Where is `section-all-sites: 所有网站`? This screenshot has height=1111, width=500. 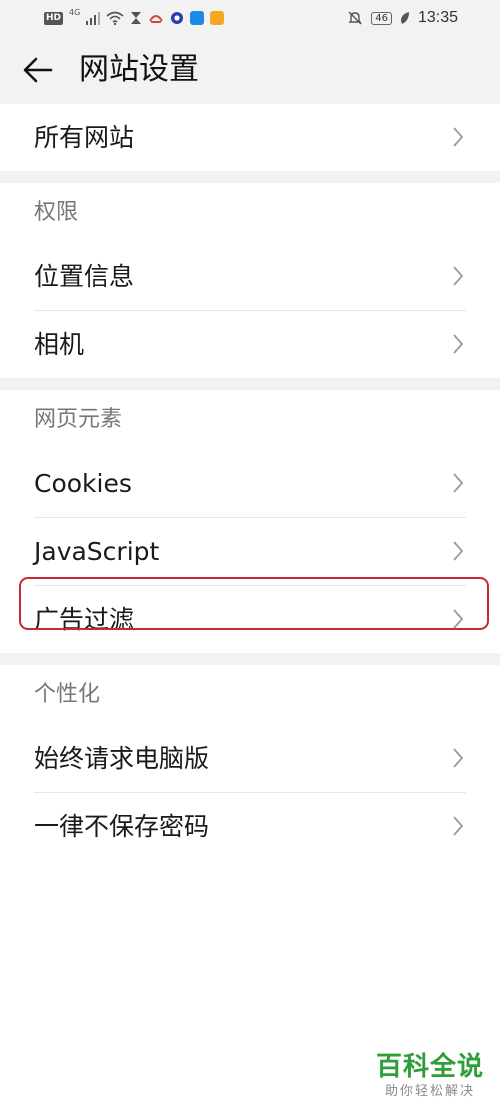 section-all-sites: 所有网站 is located at coordinates (250, 137).